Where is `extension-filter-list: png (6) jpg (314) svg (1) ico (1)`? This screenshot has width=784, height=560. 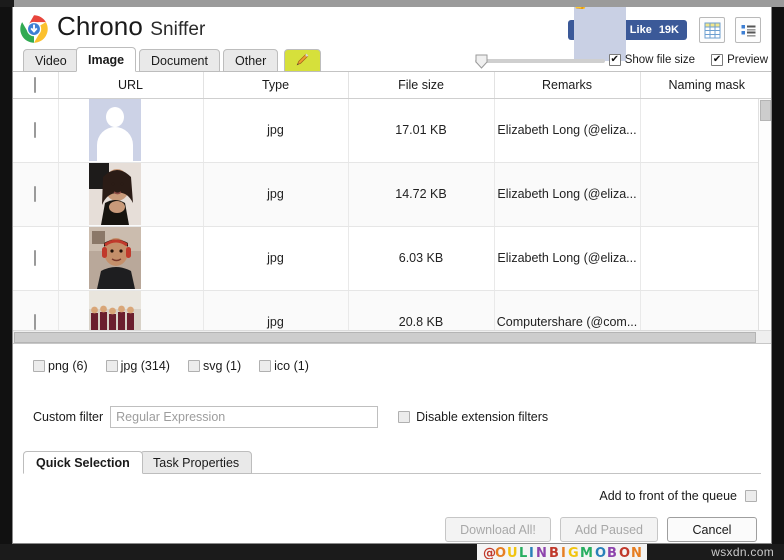 extension-filter-list: png (6) jpg (314) svg (1) ico (1) is located at coordinates (171, 366).